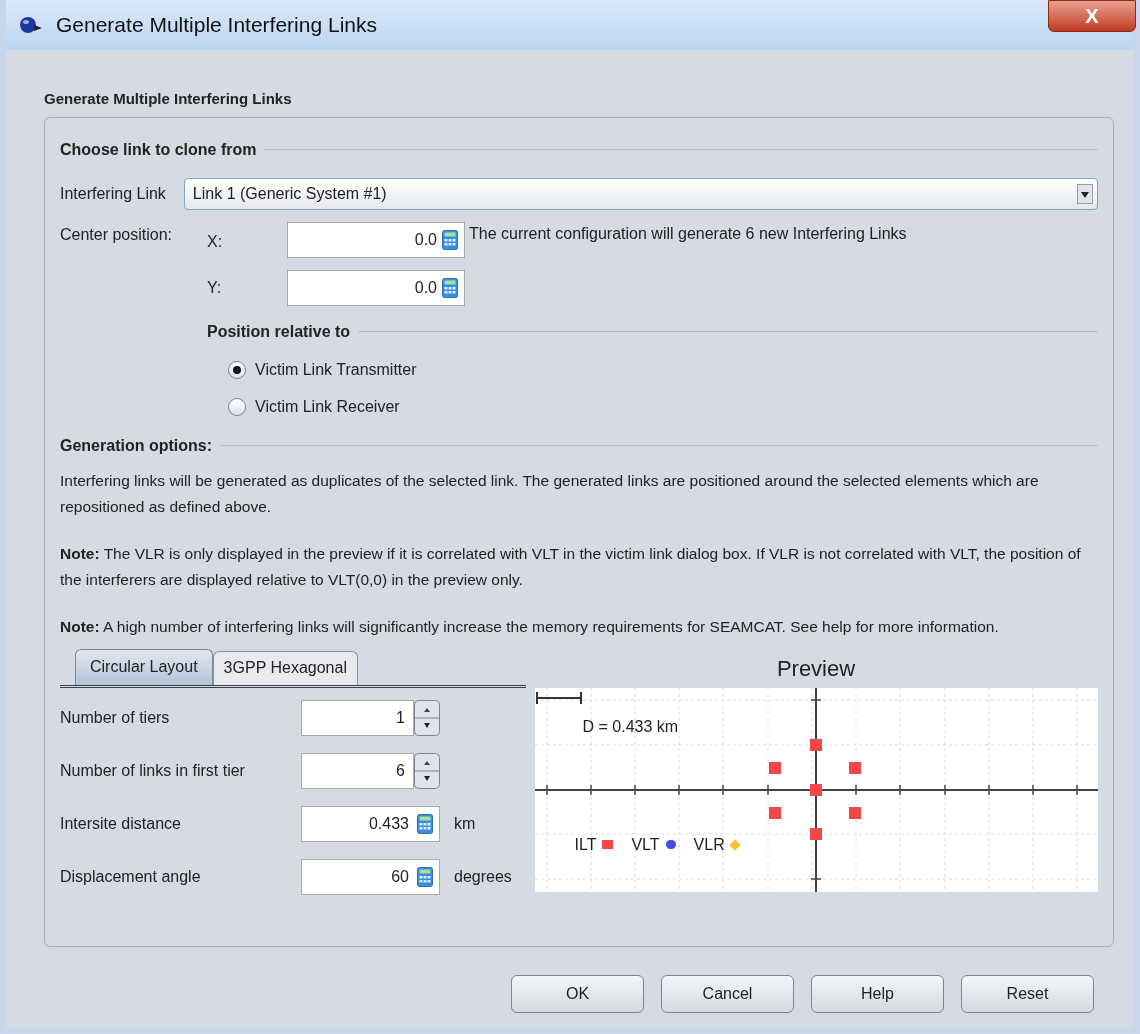 The image size is (1140, 1034). Describe the element at coordinates (144, 666) in the screenshot. I see `tab: Circular Layout` at that location.